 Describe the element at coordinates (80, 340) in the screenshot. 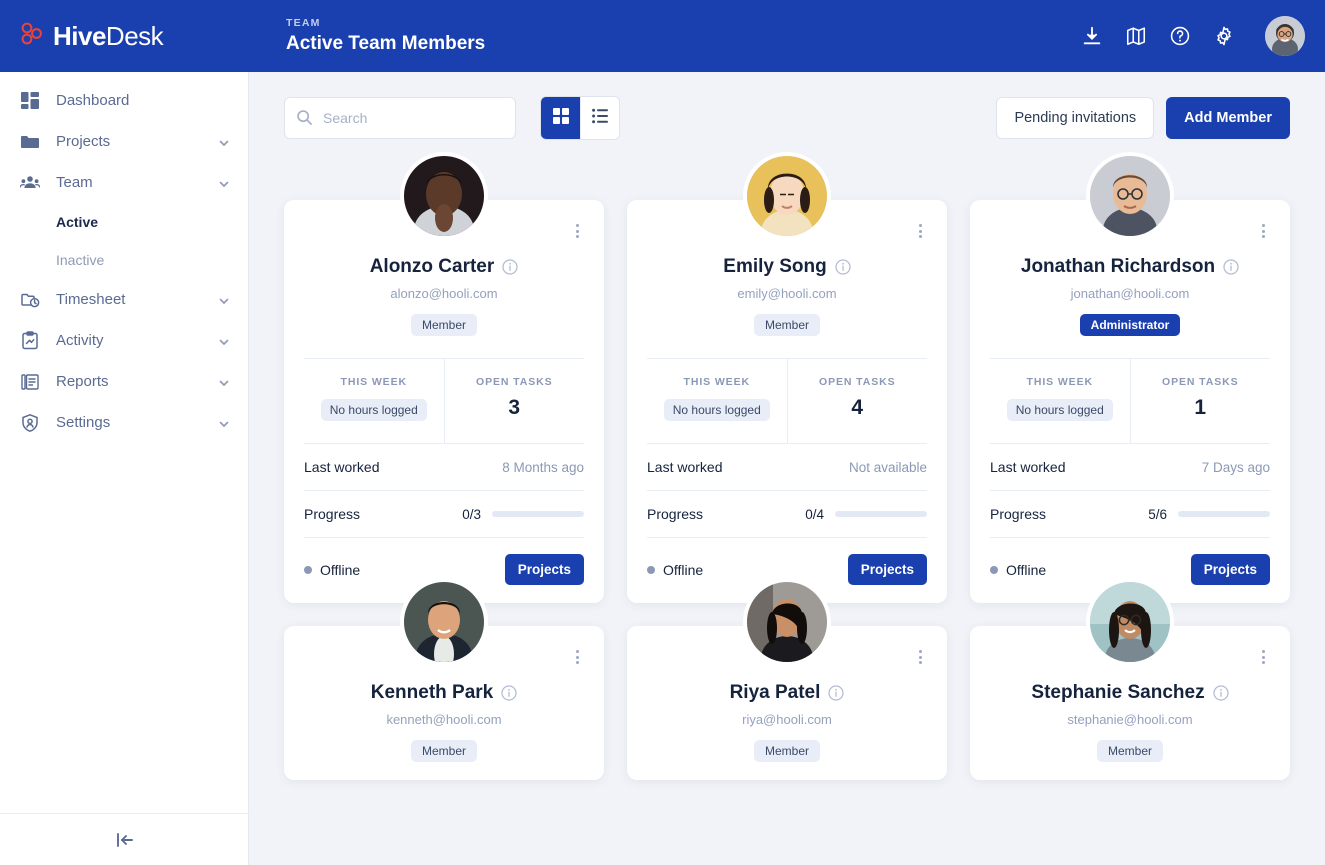

I see `sidebar-item-label: Activity` at that location.